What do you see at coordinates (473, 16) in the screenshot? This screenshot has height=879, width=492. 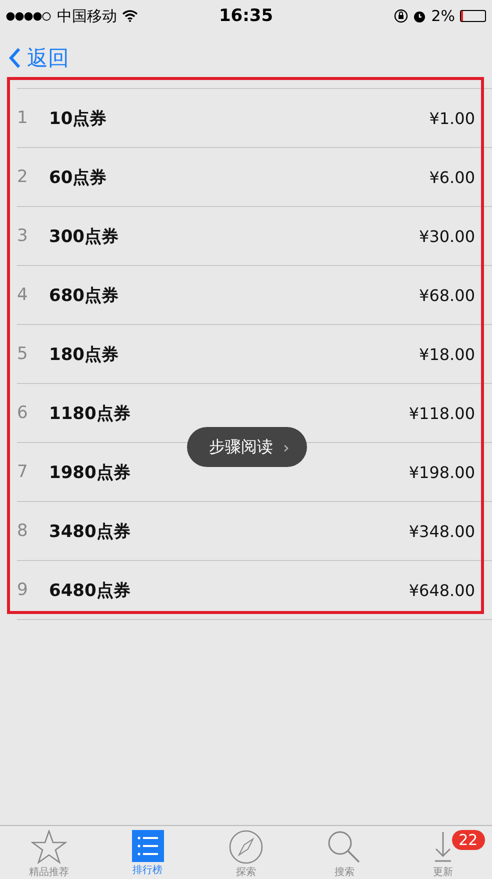 I see `battery-icon` at bounding box center [473, 16].